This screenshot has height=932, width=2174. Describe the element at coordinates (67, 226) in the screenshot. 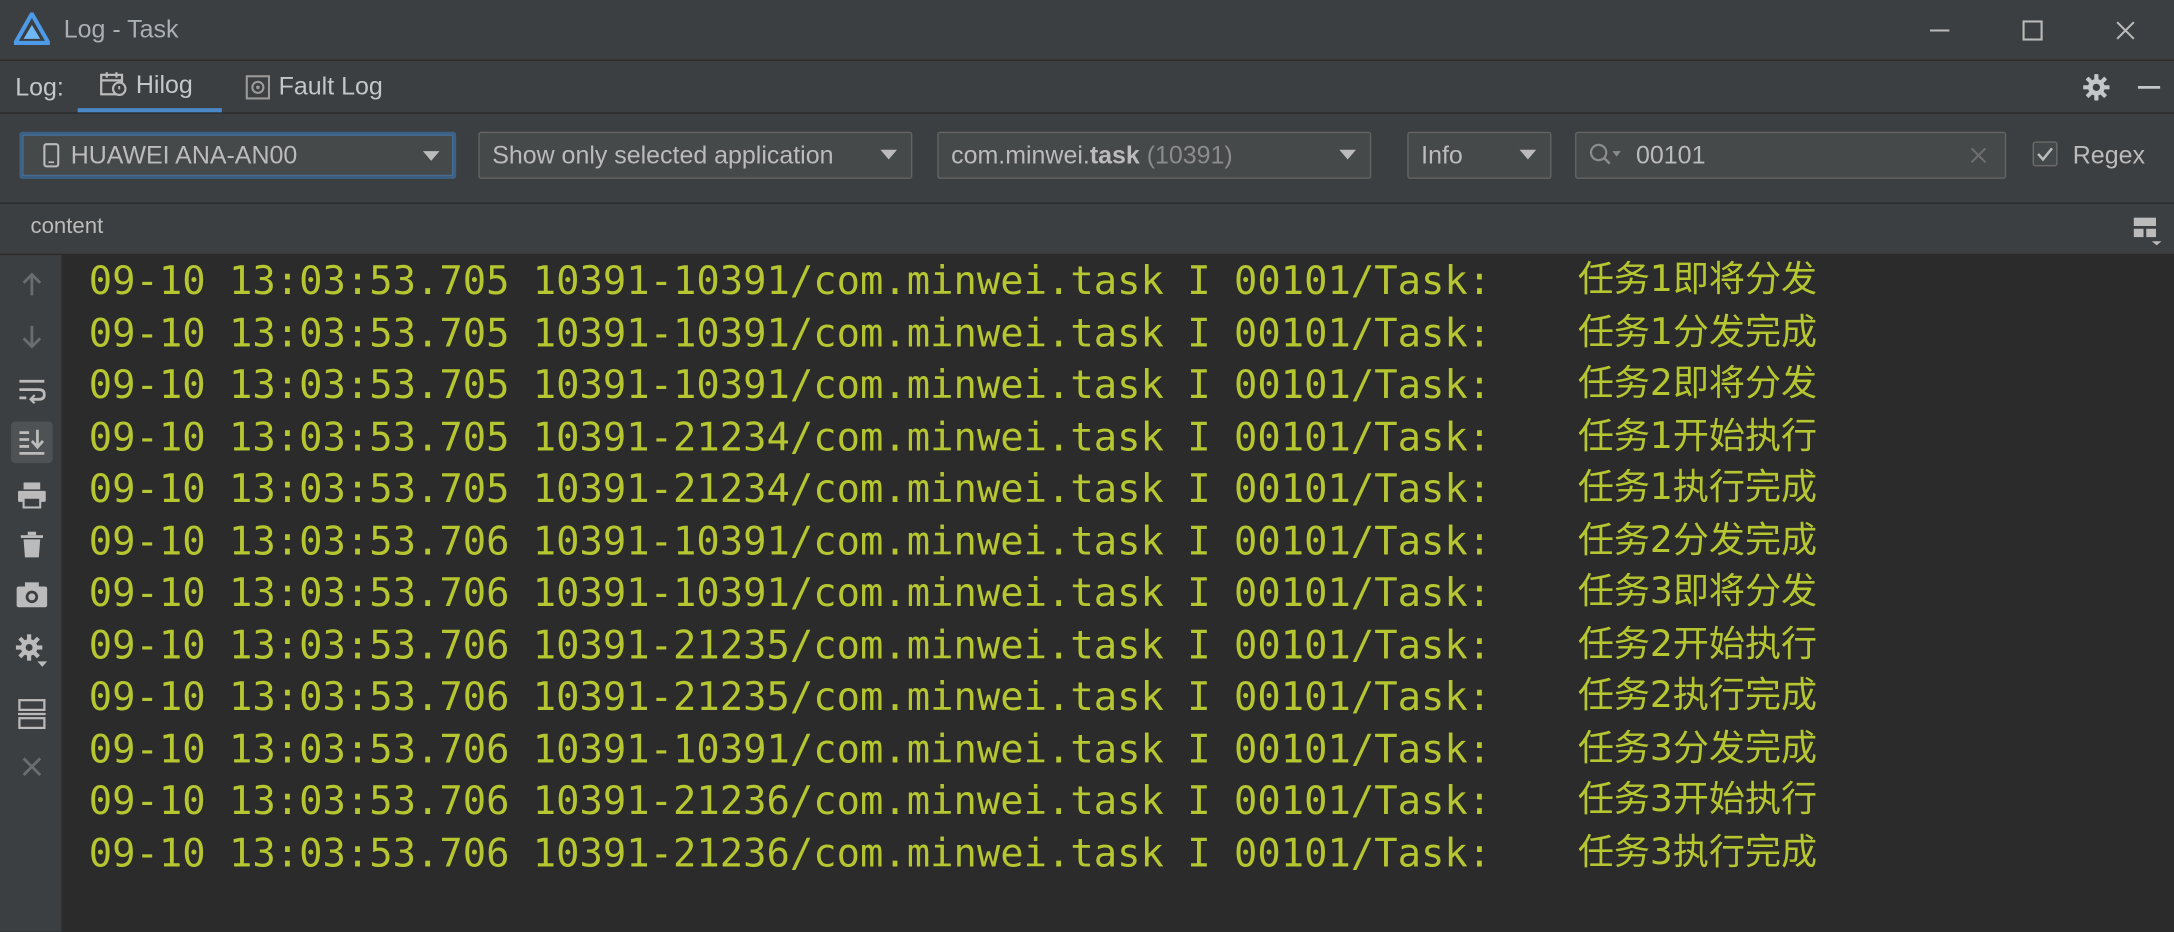

I see `content-label: content` at that location.